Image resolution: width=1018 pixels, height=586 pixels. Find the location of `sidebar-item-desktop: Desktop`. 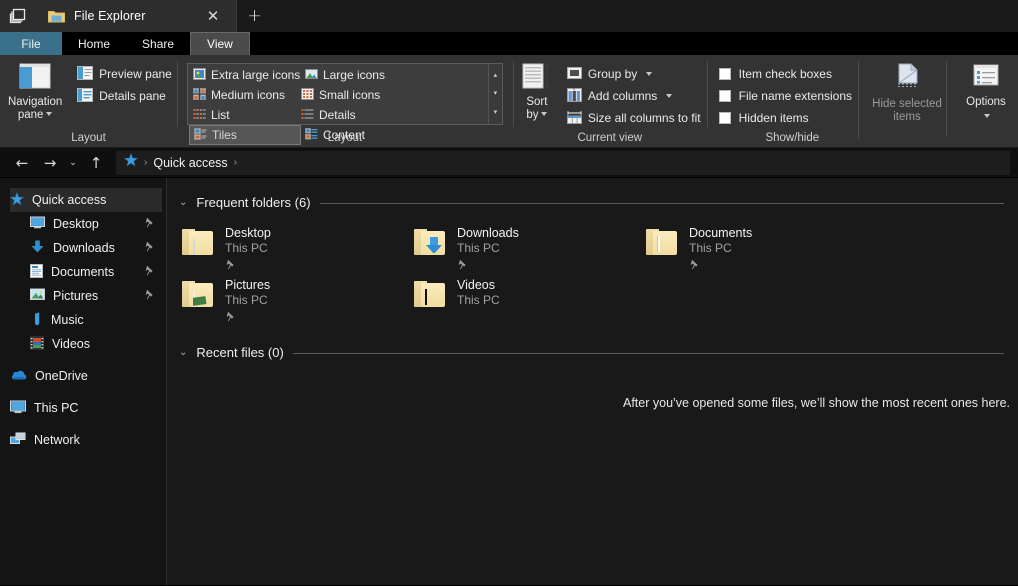

sidebar-item-desktop: Desktop is located at coordinates (86, 224).